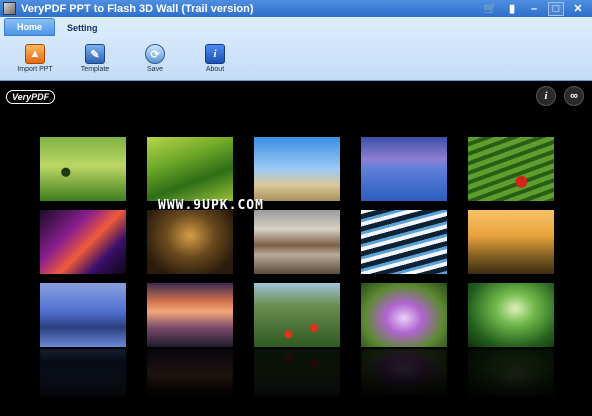 The width and height of the screenshot is (592, 416). What do you see at coordinates (490, 9) in the screenshot?
I see `shopping-cart-icon: 🛒` at bounding box center [490, 9].